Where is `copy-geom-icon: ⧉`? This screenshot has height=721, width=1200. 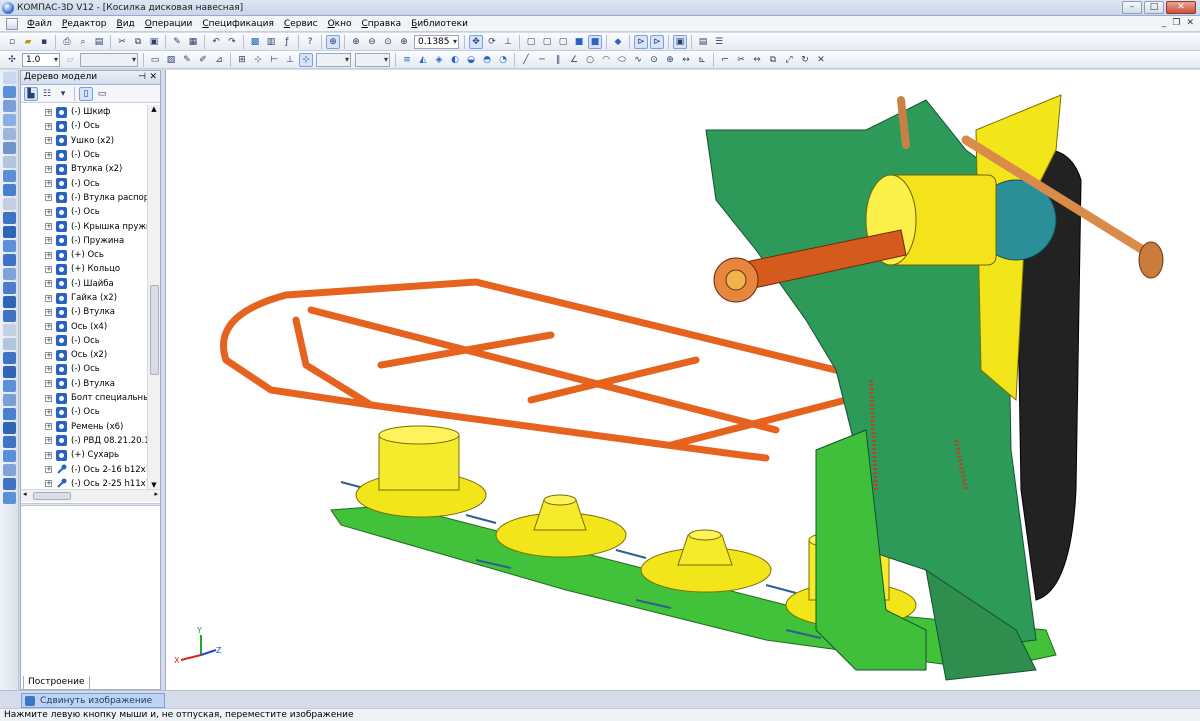 copy-geom-icon: ⧉ is located at coordinates (773, 60).